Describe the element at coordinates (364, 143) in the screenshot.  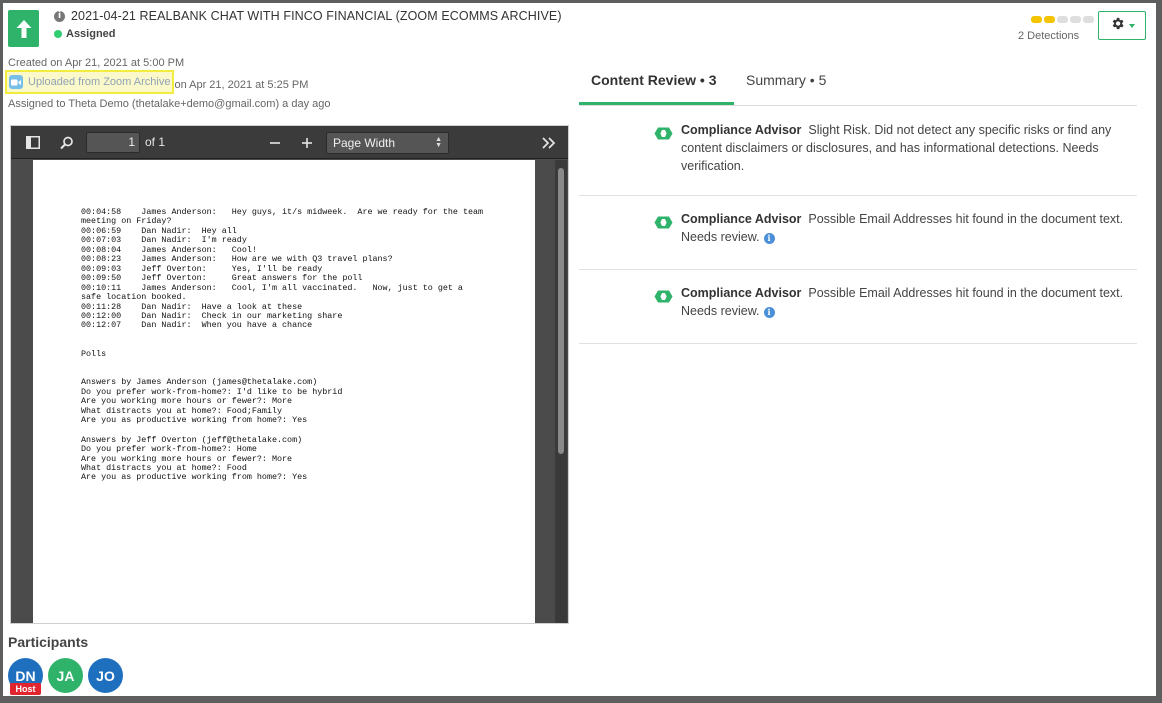
I see `zoom-select-value: Page Width` at that location.